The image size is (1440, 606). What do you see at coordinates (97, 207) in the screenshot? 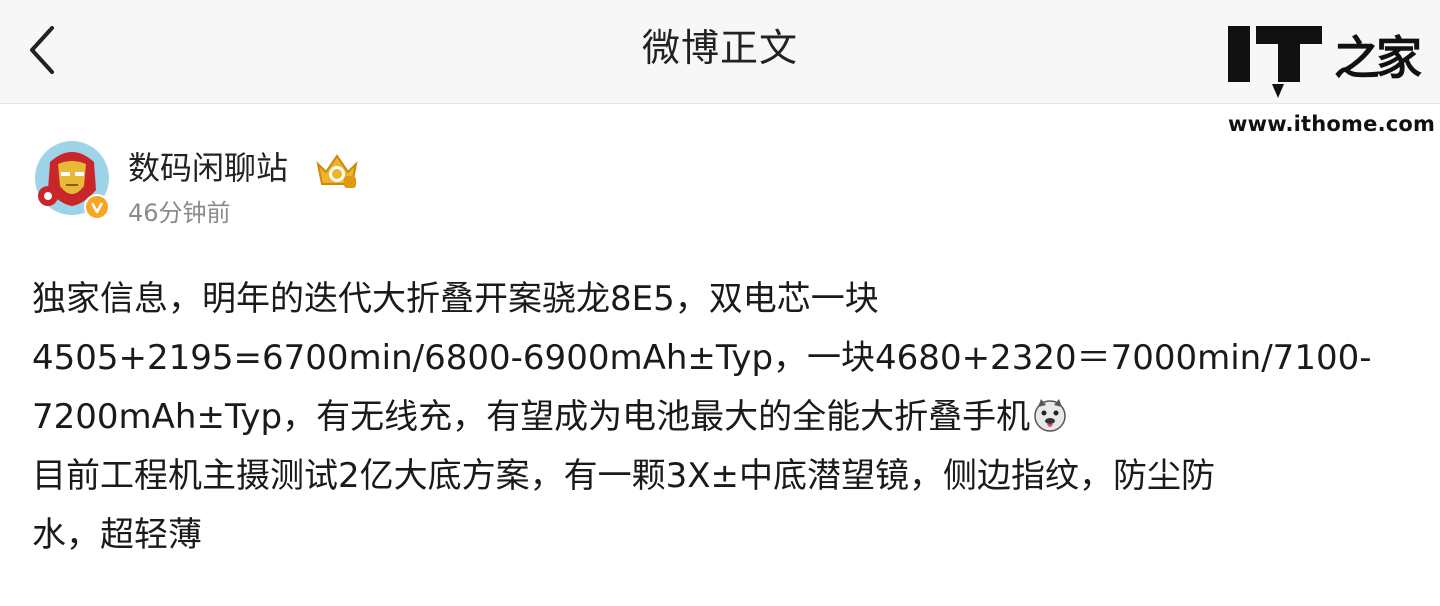
I see `verified-v-icon` at bounding box center [97, 207].